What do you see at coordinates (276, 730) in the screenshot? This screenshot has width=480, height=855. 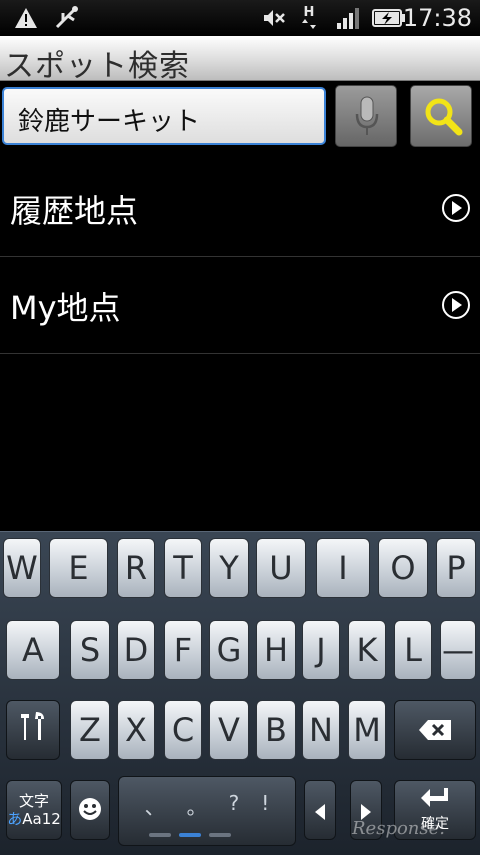 I see `key-b: B` at bounding box center [276, 730].